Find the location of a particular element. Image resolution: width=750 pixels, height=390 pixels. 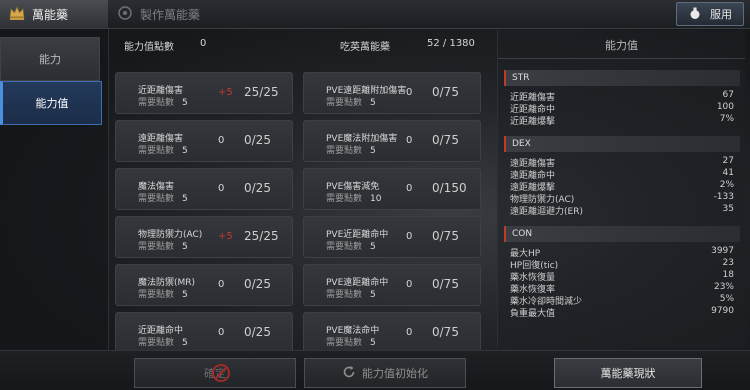

stat-row-name: 負重最大值 is located at coordinates (533, 314).